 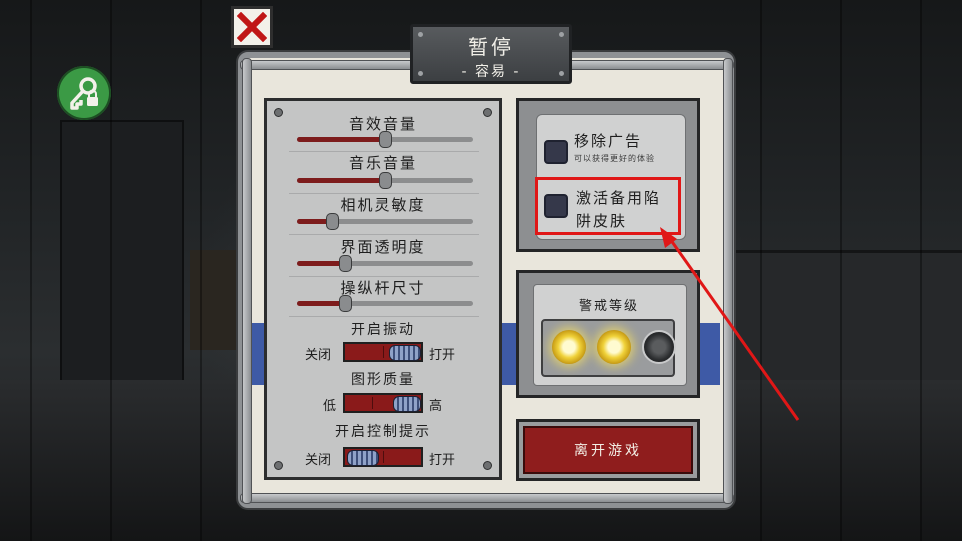 I want to click on annotation-arrow, so click(x=730, y=324).